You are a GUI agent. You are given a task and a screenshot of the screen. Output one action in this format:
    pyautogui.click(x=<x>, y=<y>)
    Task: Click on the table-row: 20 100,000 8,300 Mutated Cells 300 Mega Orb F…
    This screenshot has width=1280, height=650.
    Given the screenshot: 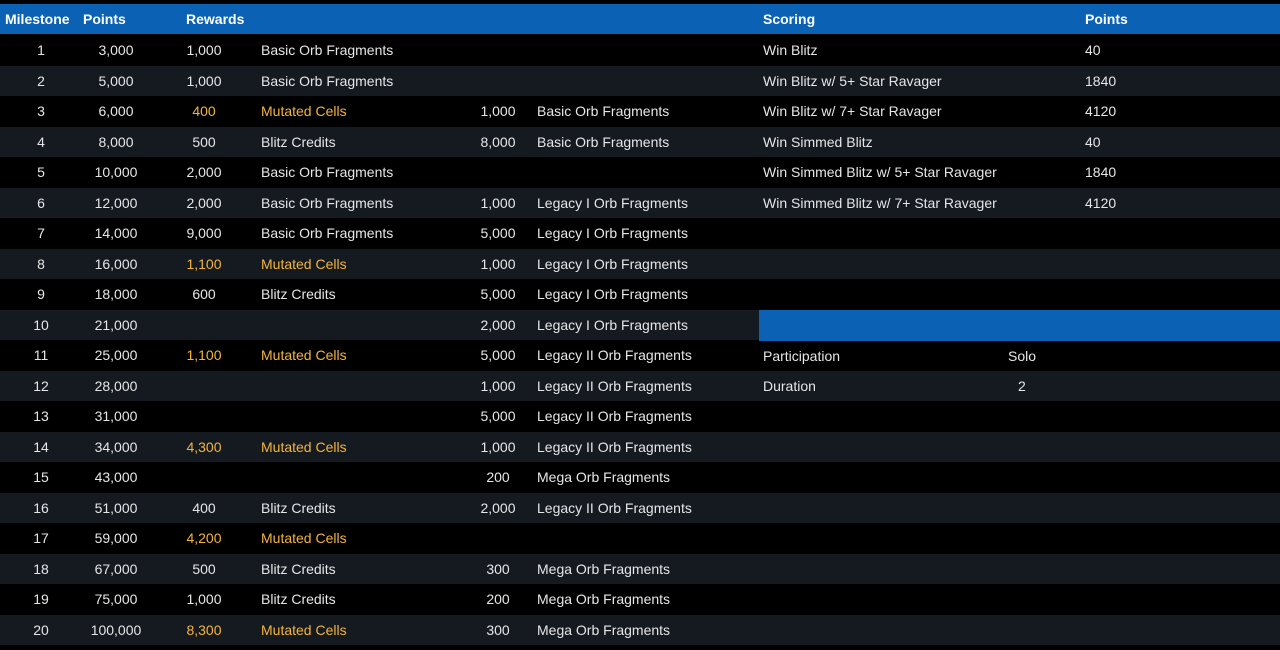 What is the action you would take?
    pyautogui.click(x=640, y=629)
    